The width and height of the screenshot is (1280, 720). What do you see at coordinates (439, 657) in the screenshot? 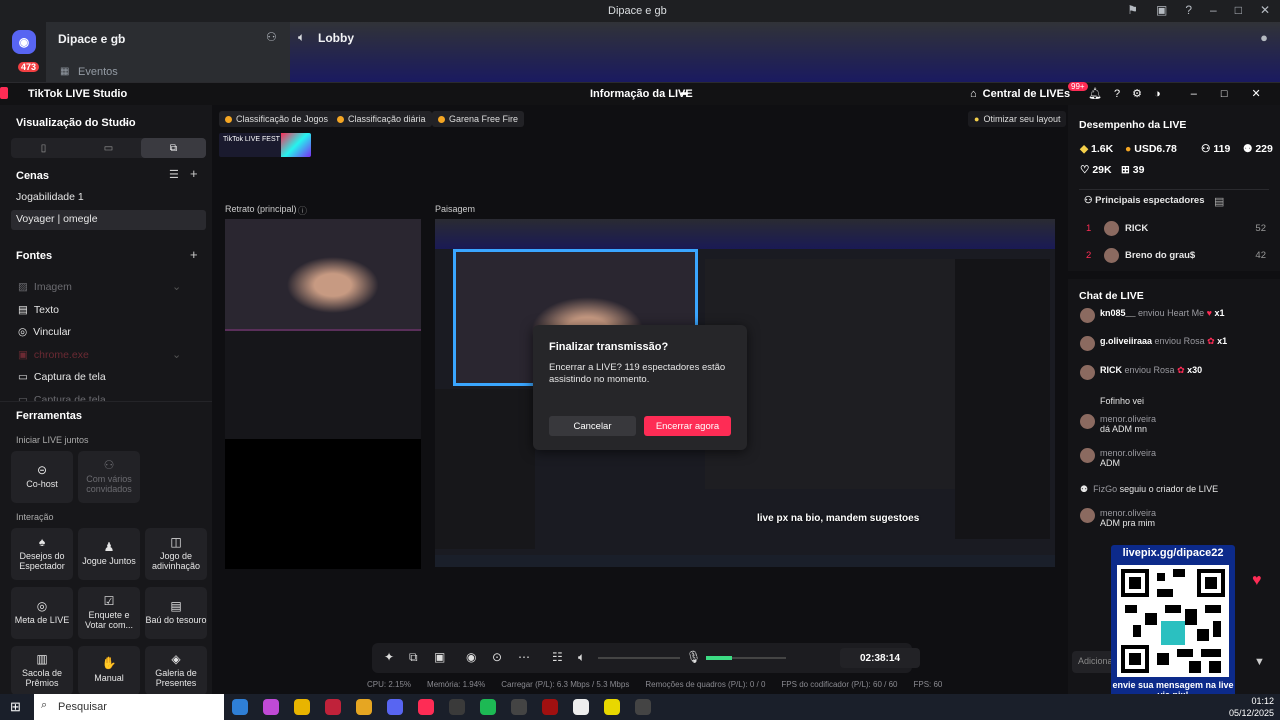
I see `frame-icon: ▣` at bounding box center [439, 657].